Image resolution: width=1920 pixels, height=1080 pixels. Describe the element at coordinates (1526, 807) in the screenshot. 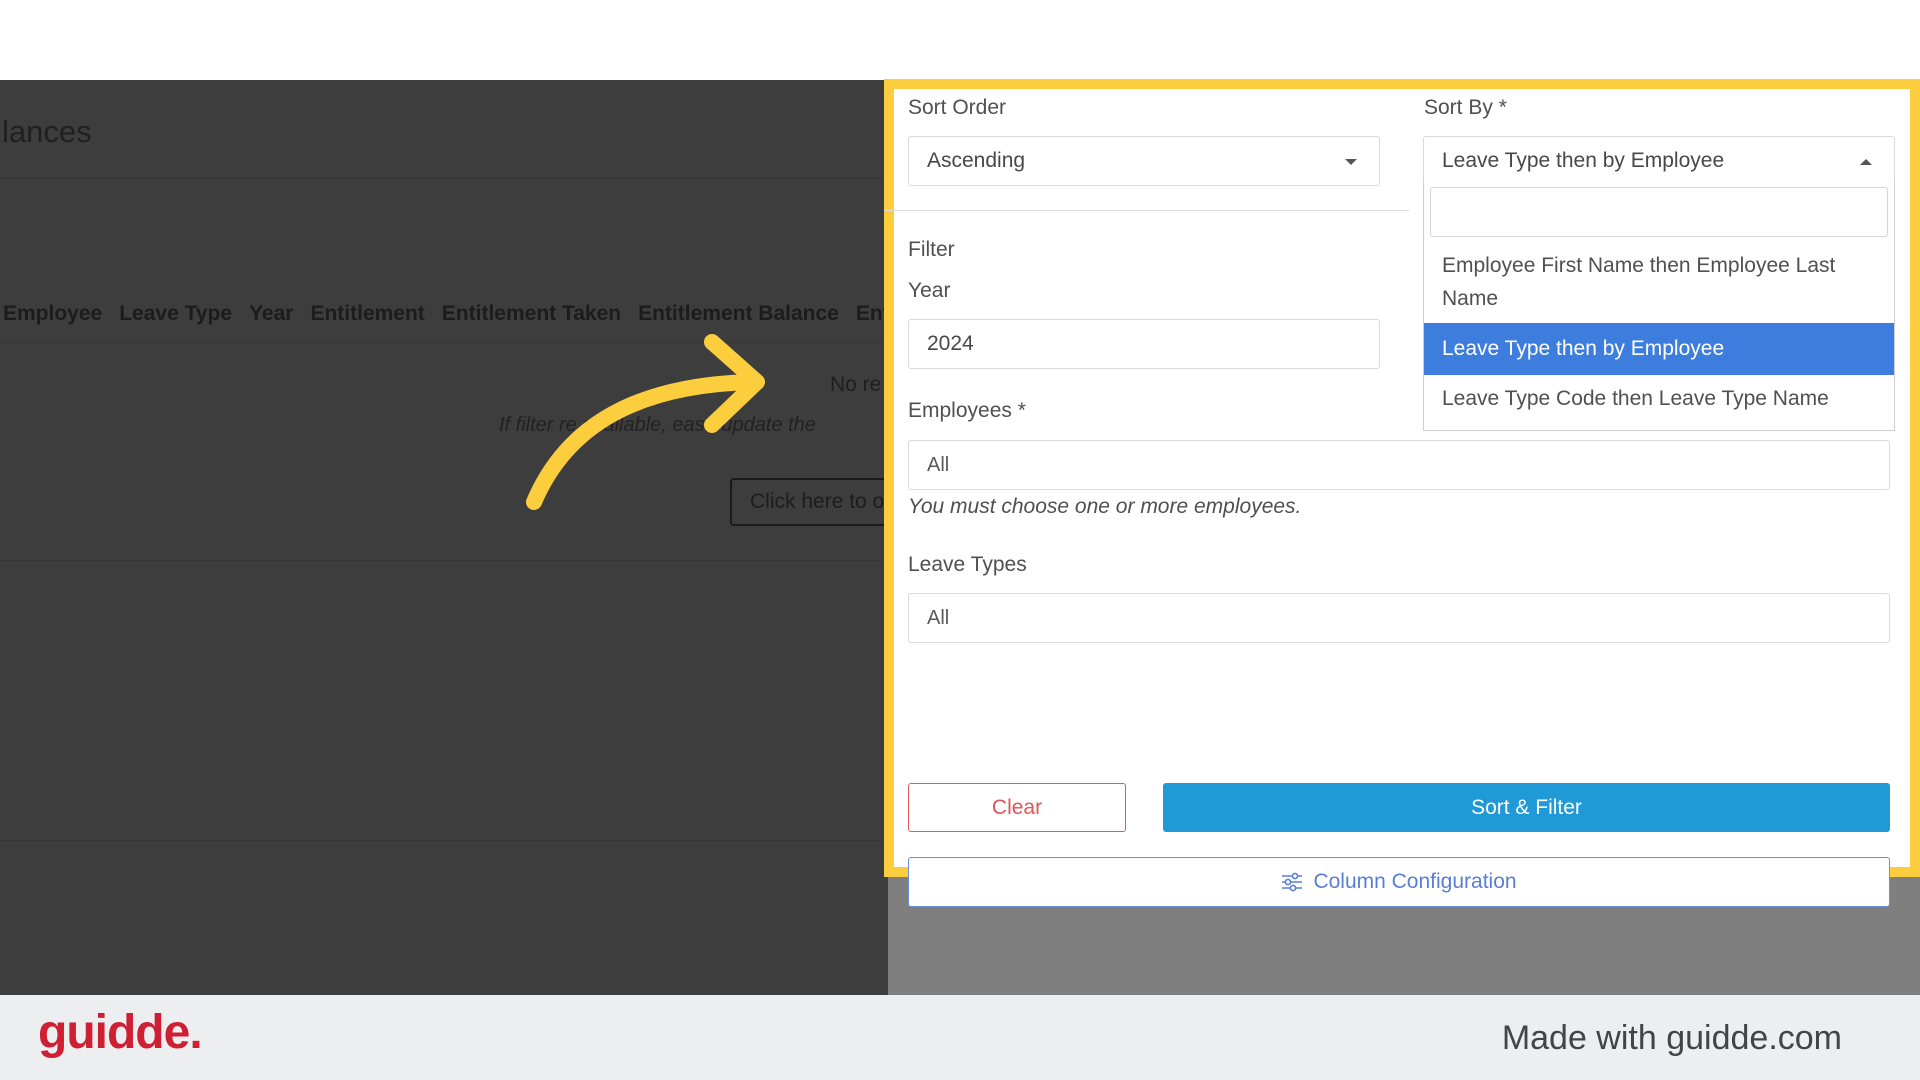

I see `sort-filter-button: Sort & Filter` at that location.